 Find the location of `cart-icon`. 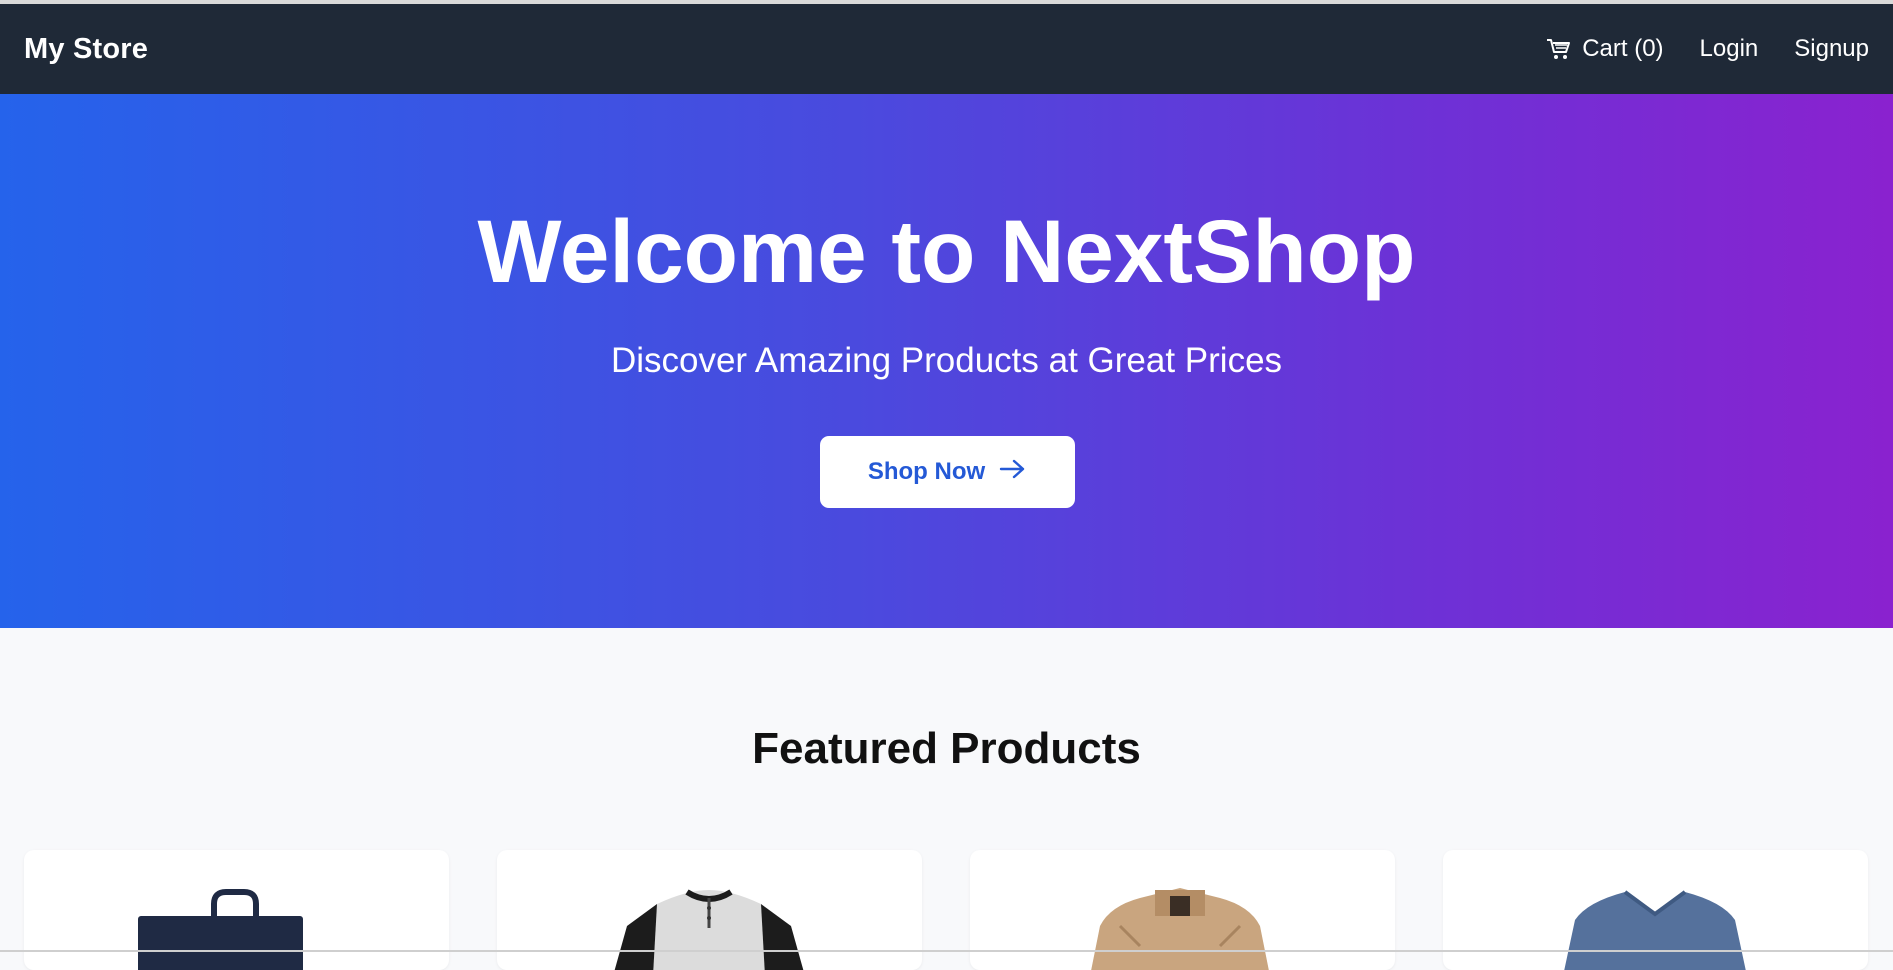

cart-icon is located at coordinates (1559, 49).